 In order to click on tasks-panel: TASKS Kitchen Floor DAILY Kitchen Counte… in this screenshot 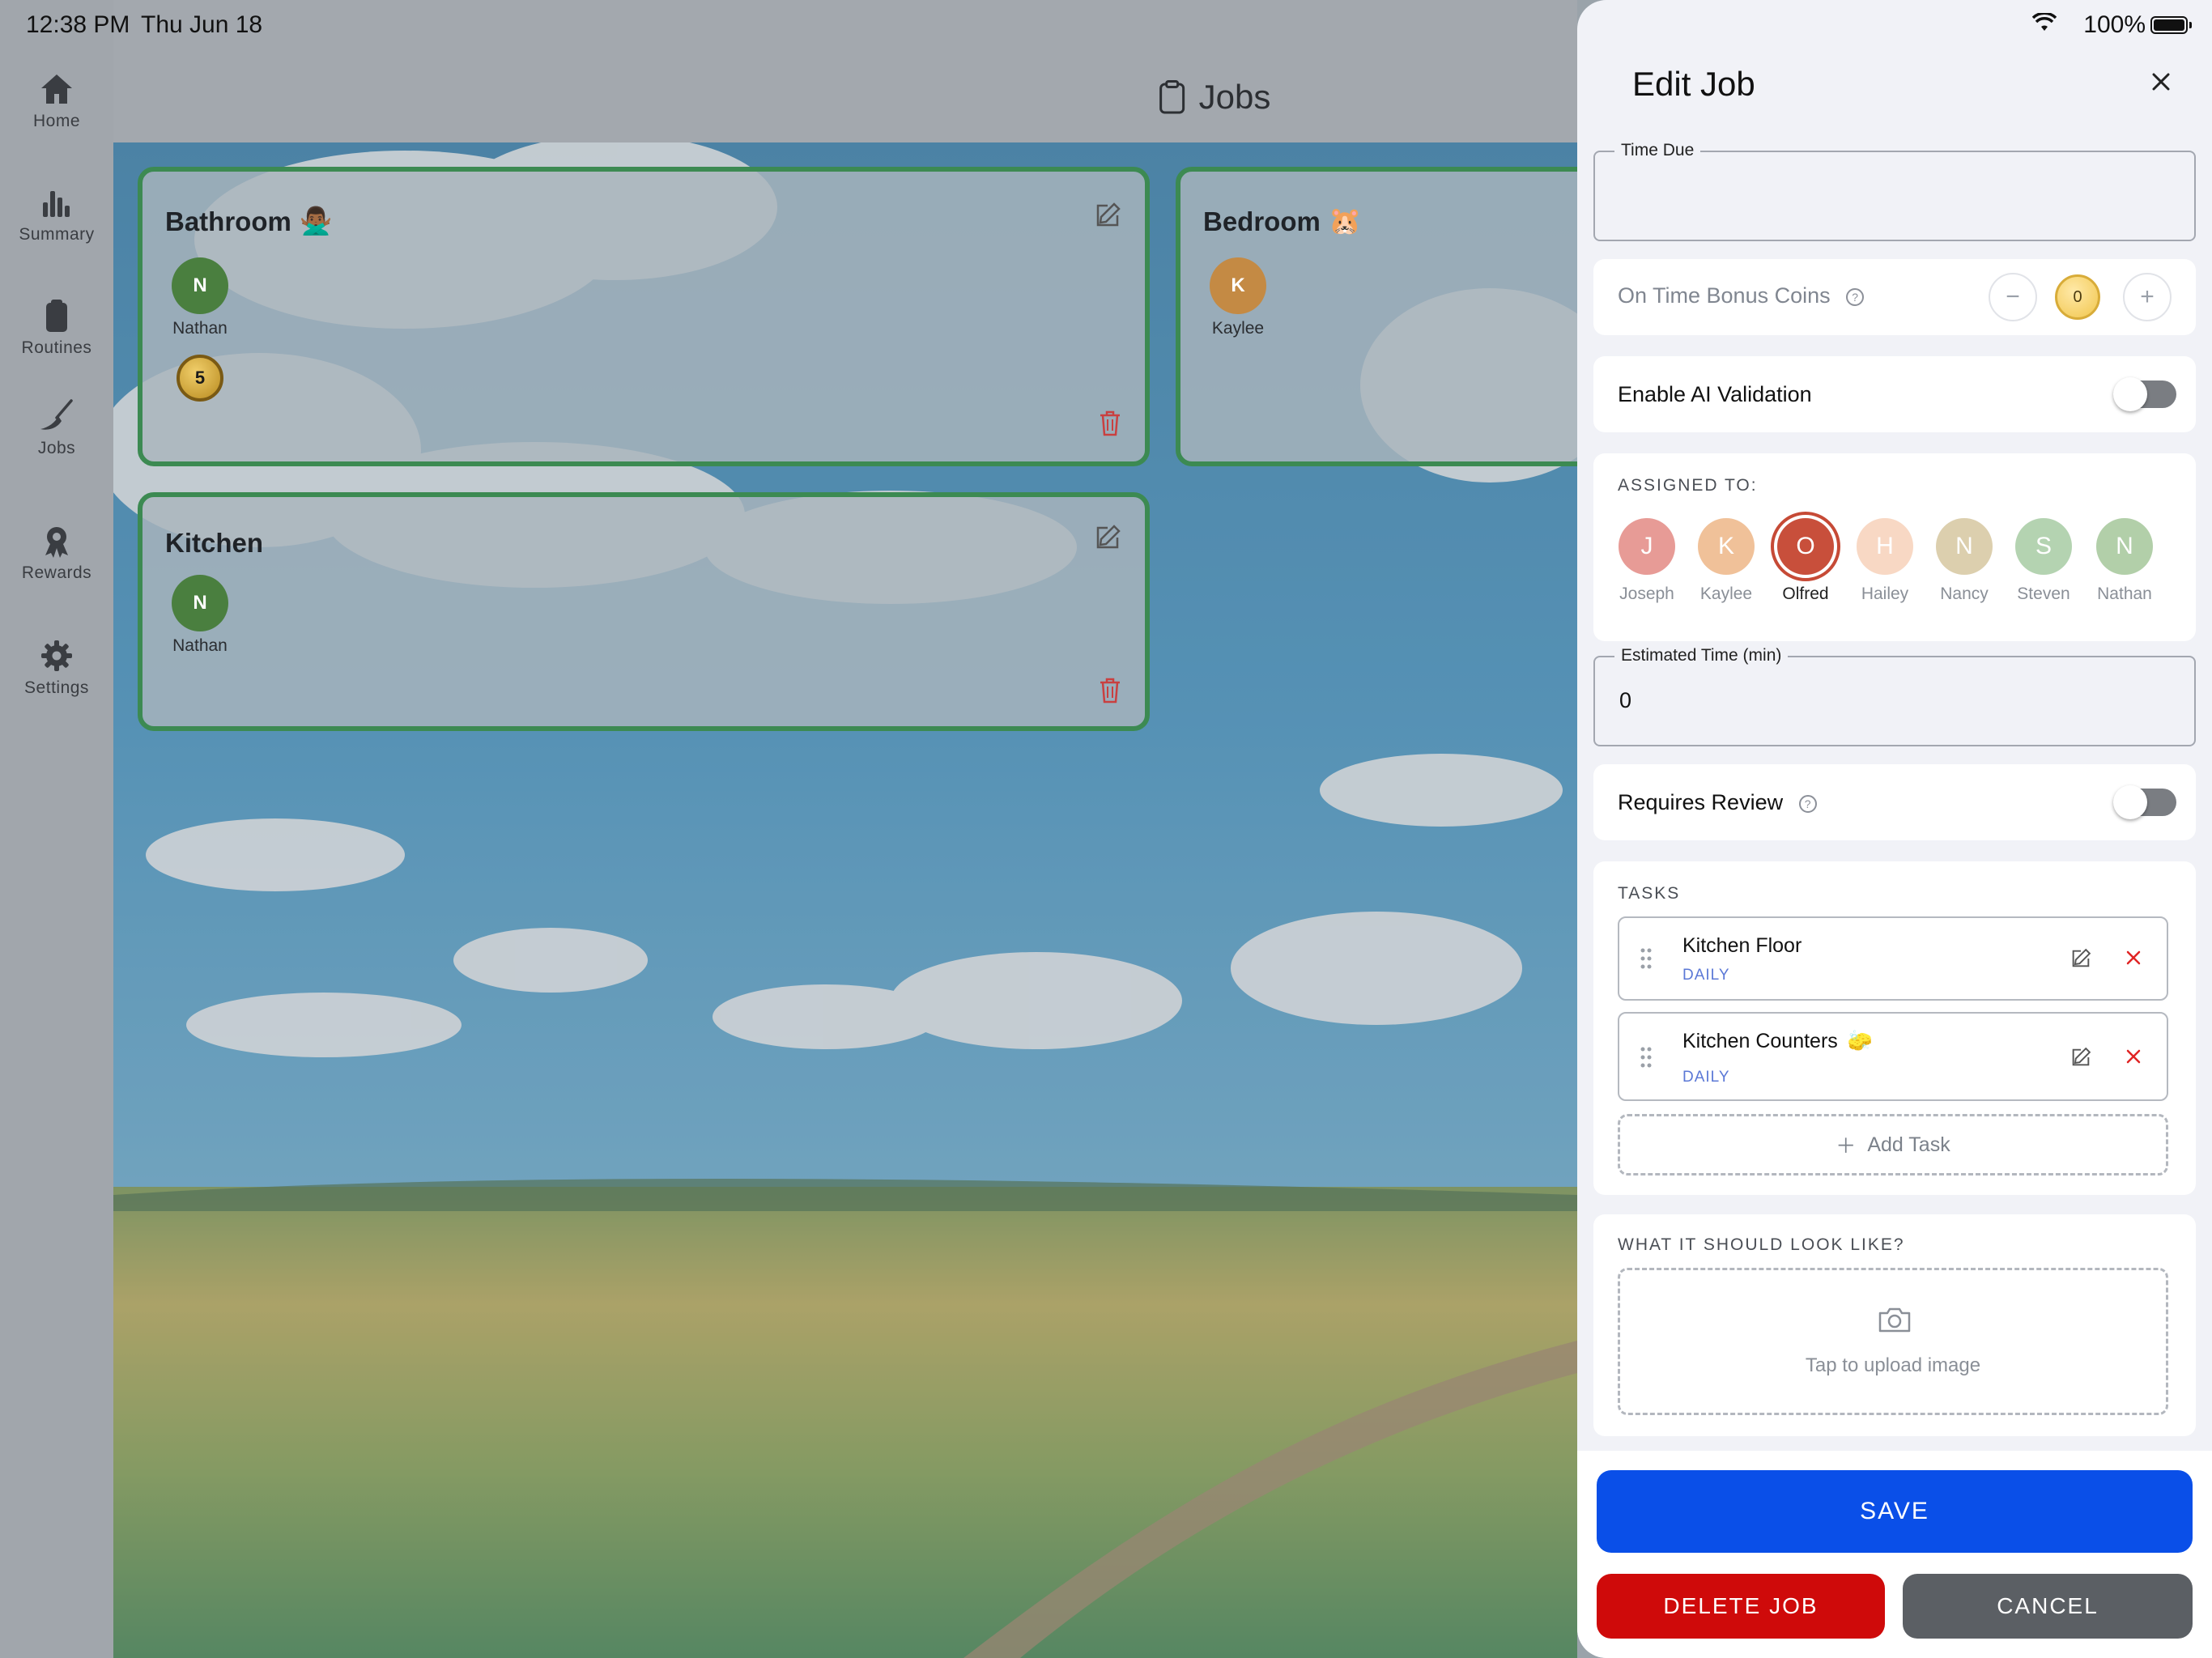, I will do `click(1895, 1028)`.